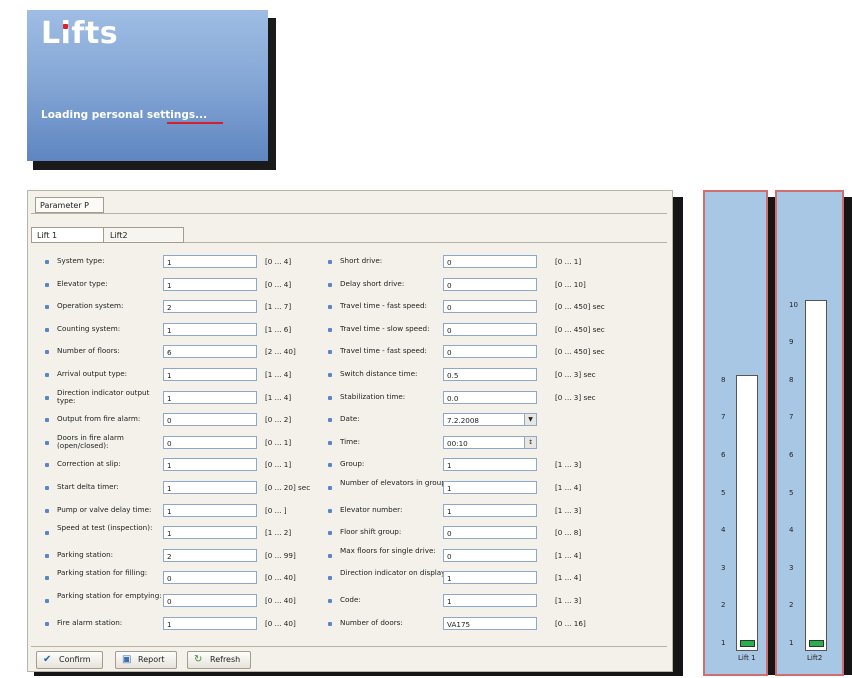 This screenshot has width=852, height=678. What do you see at coordinates (383, 306) in the screenshot?
I see `parameter-label: Travel time - fast speed:` at bounding box center [383, 306].